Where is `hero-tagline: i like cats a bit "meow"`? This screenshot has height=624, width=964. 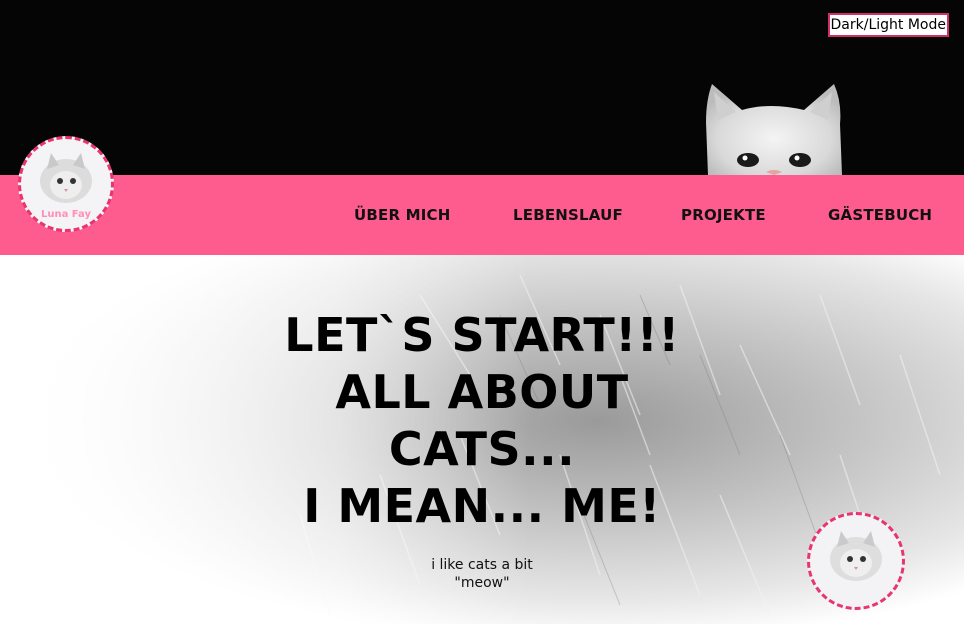 hero-tagline: i like cats a bit "meow" is located at coordinates (482, 574).